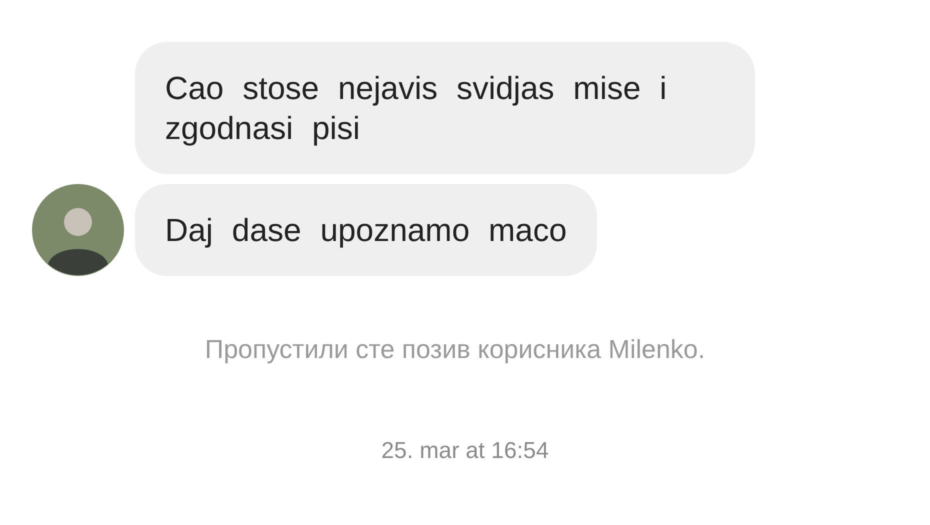  Describe the element at coordinates (465, 450) in the screenshot. I see `timestamp: 25. mar at 16:54` at that location.